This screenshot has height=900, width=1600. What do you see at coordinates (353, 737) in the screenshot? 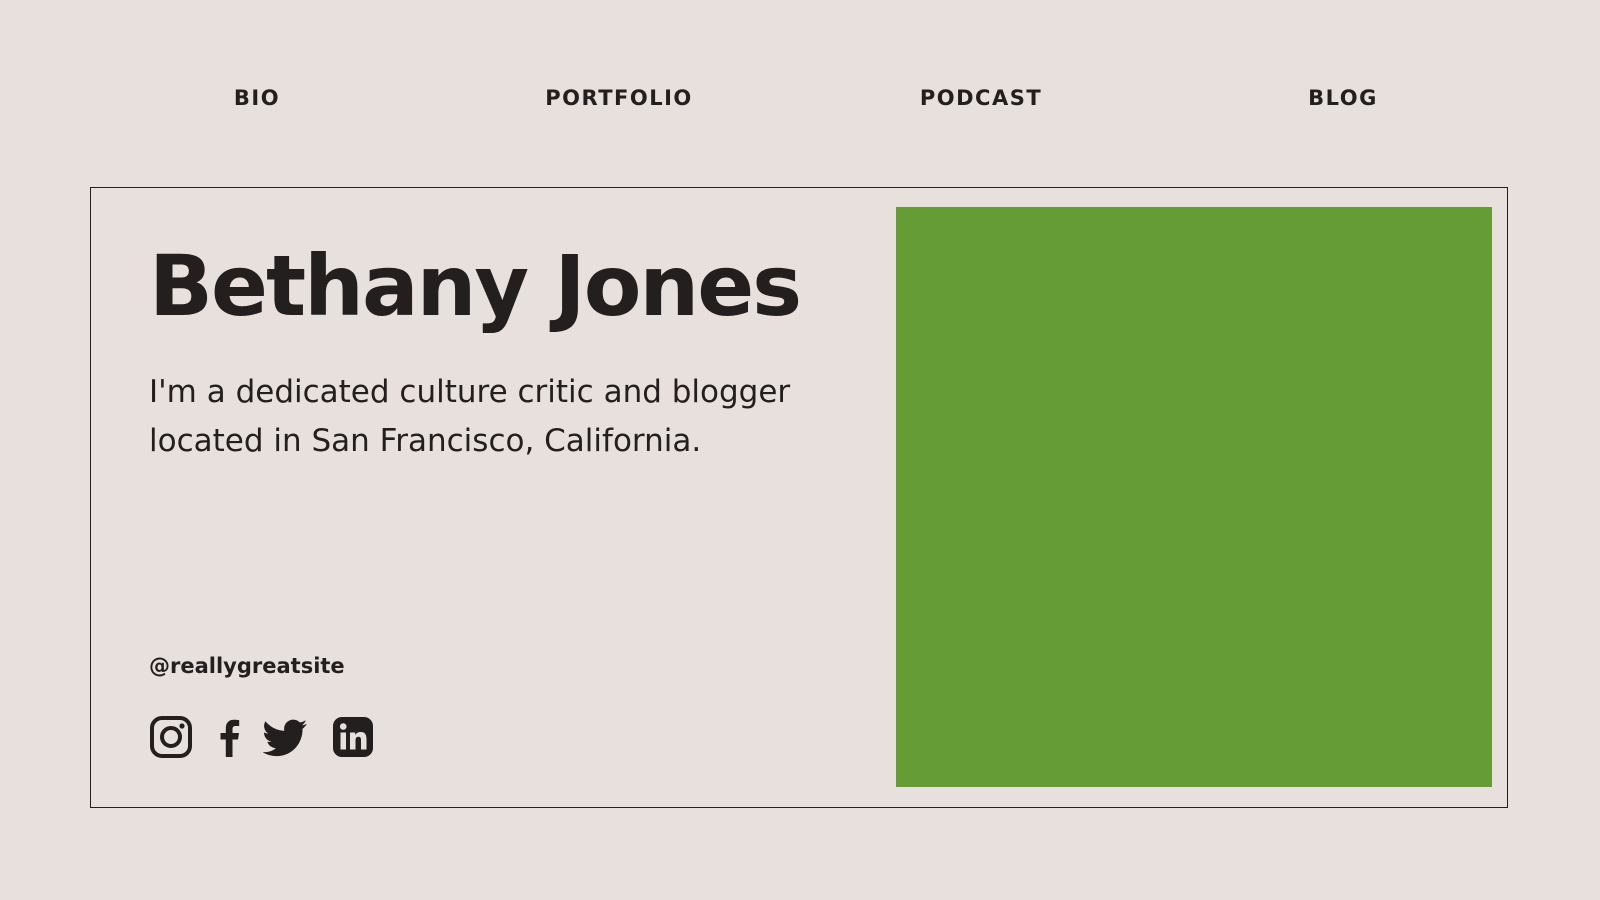
I see `linkedin-icon` at bounding box center [353, 737].